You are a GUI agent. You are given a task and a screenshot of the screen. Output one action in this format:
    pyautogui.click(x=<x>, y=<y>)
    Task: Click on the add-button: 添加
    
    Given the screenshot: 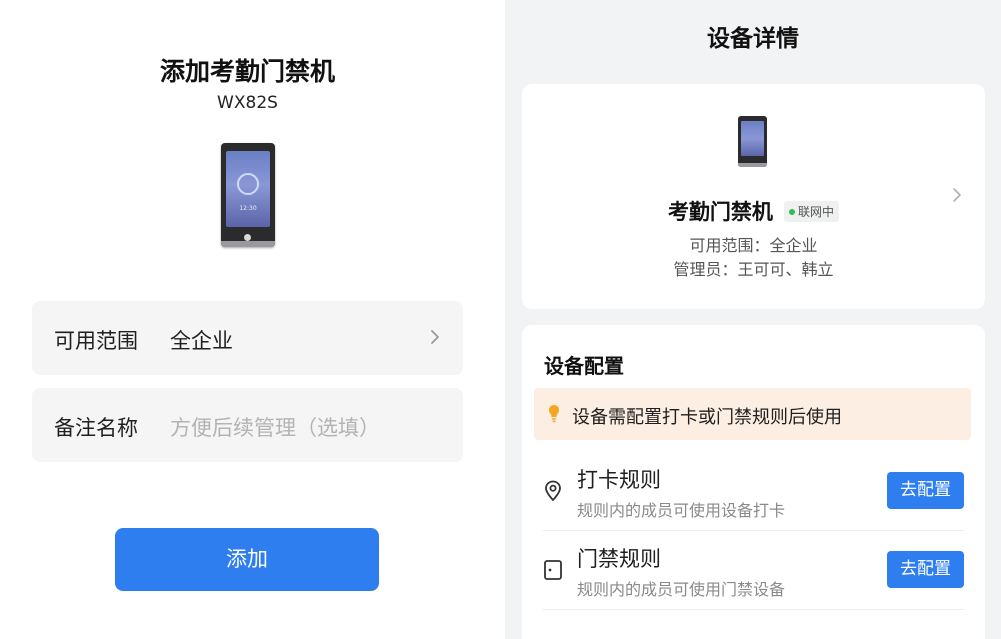 What is the action you would take?
    pyautogui.click(x=247, y=559)
    